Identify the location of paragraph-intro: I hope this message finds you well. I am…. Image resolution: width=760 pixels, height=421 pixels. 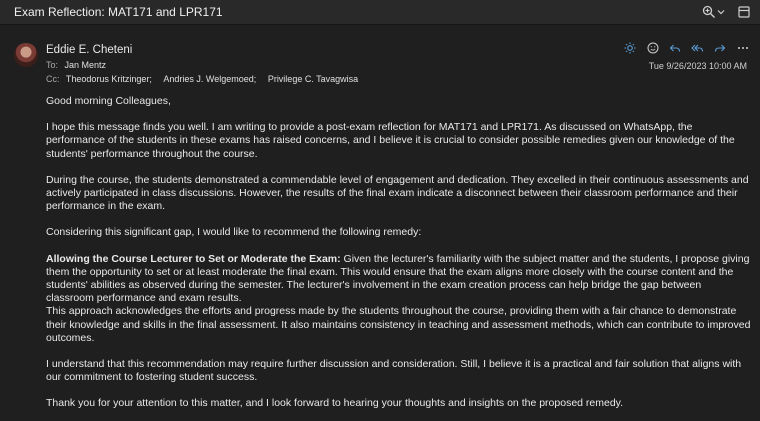
(390, 140).